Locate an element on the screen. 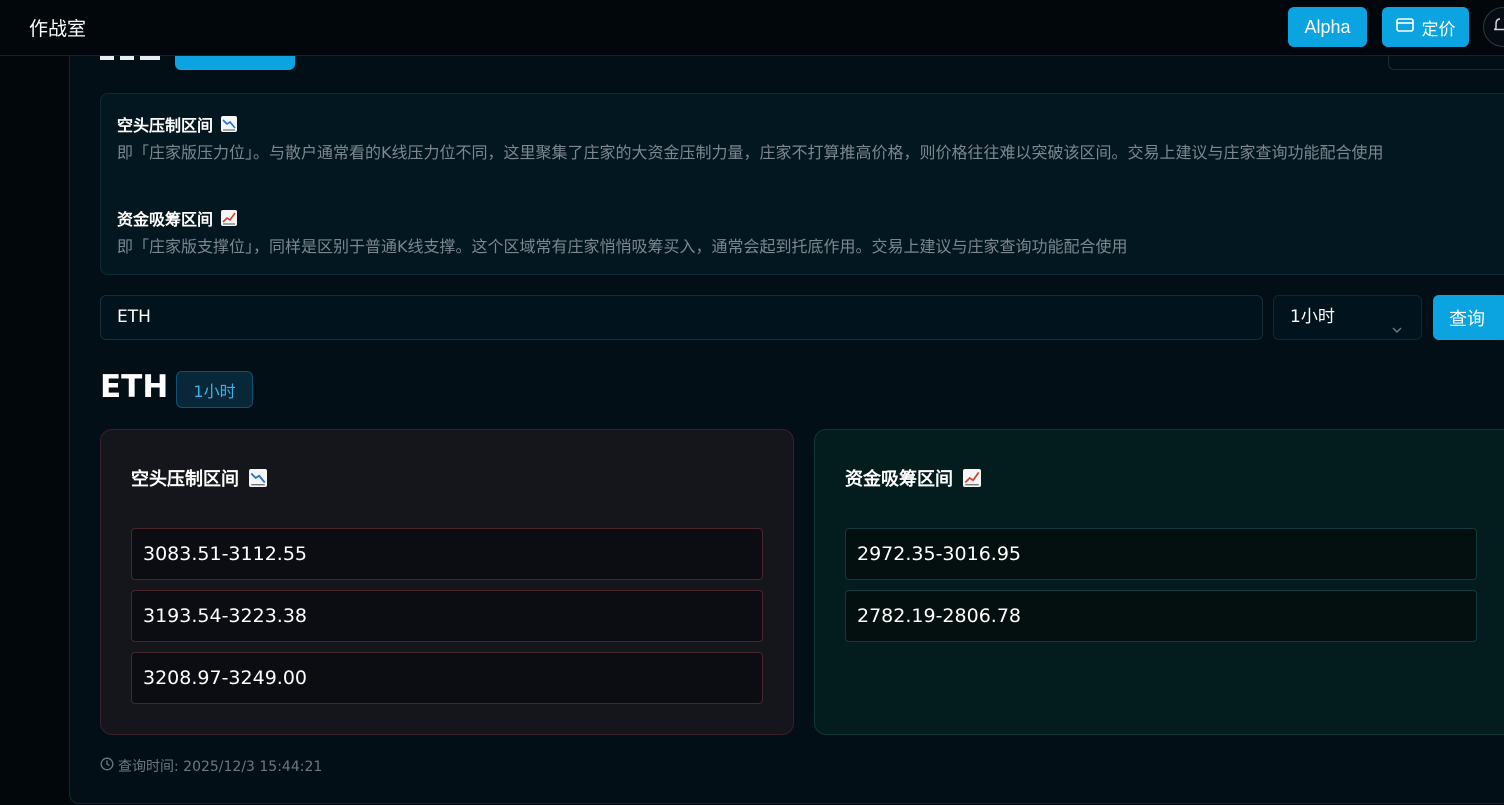 This screenshot has height=805, width=1504. left-sidebar is located at coordinates (34, 430).